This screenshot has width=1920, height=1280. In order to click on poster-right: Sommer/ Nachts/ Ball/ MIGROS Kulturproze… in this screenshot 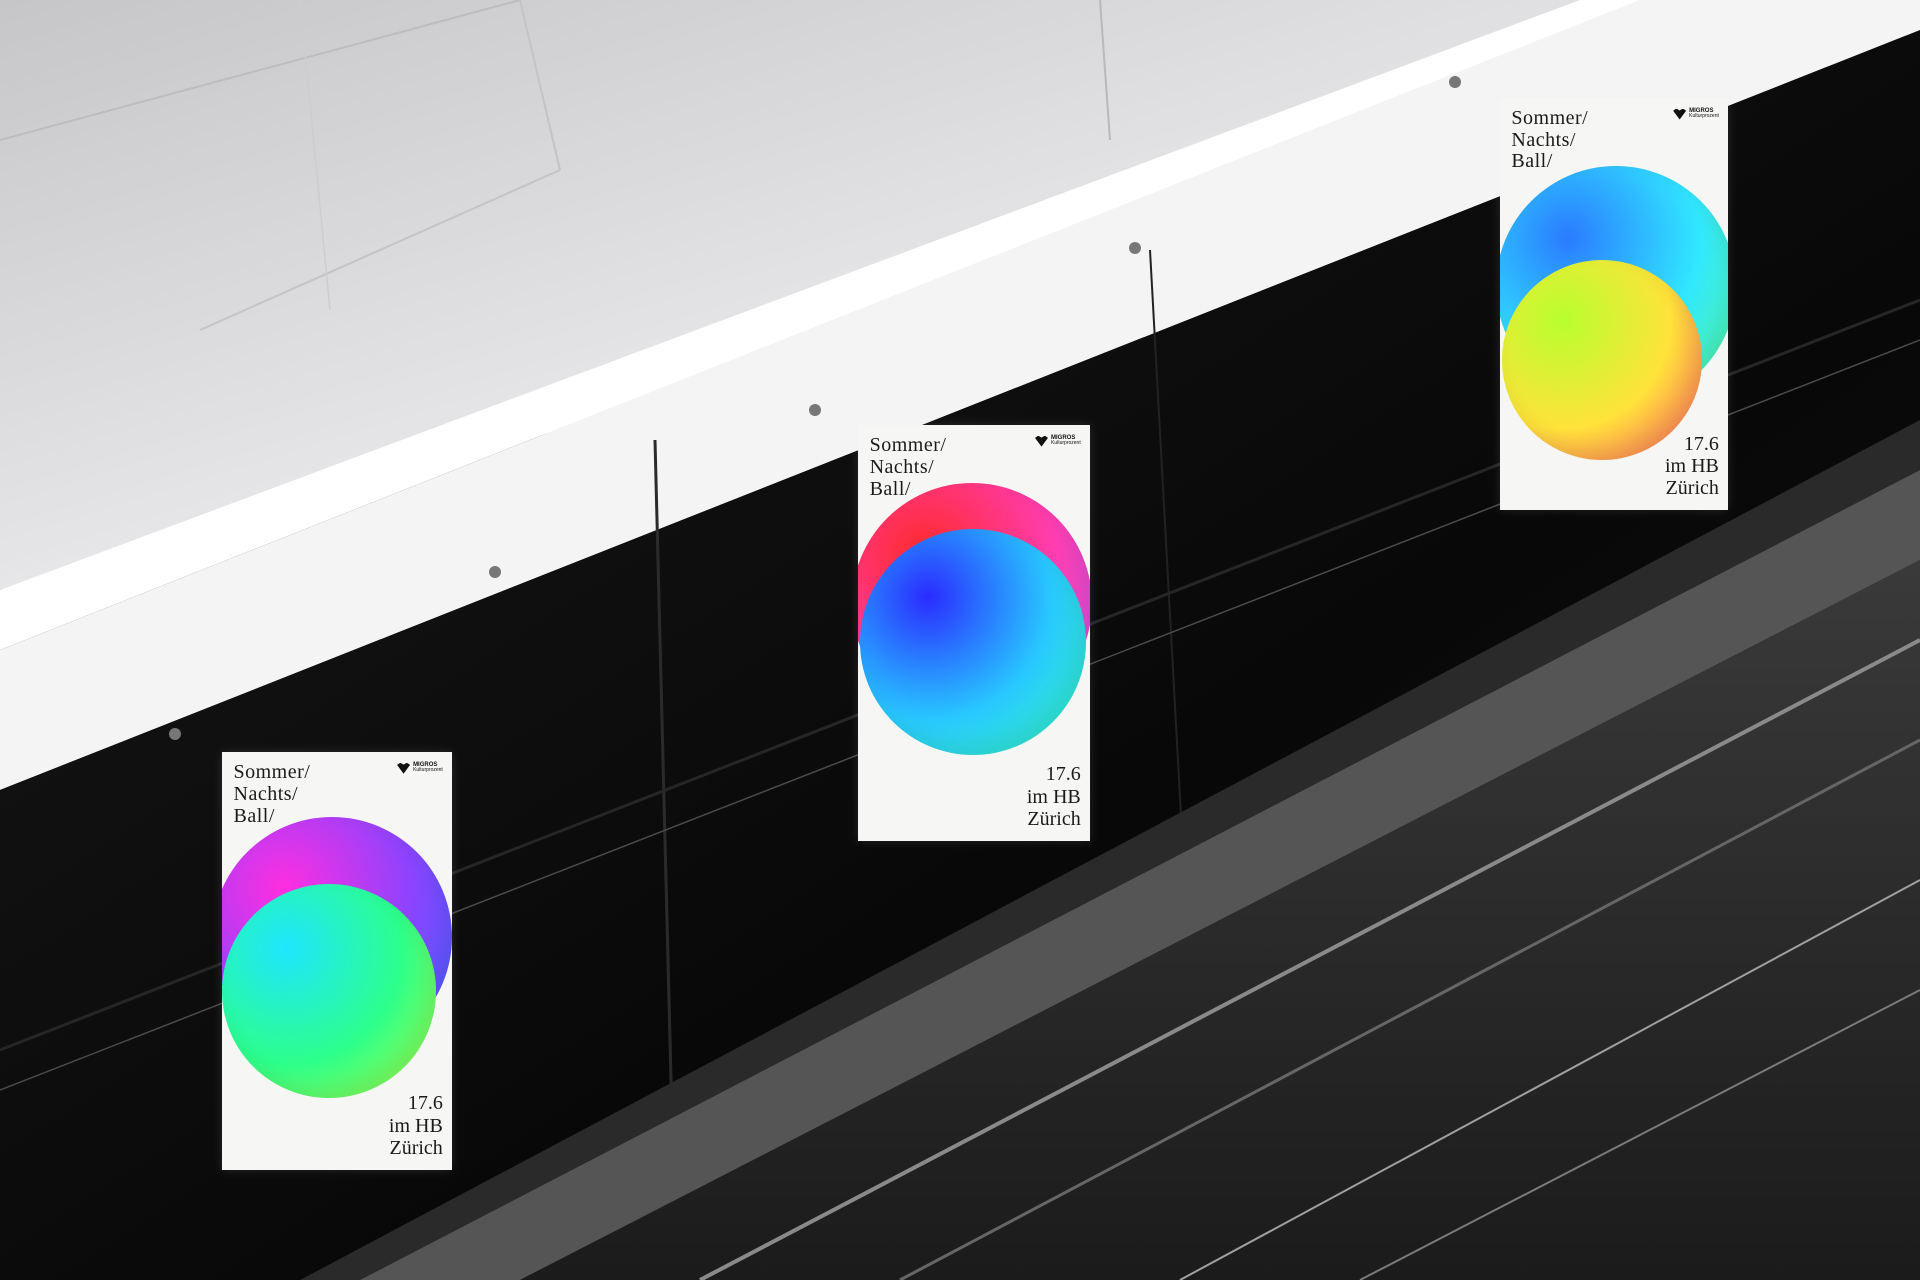, I will do `click(1614, 304)`.